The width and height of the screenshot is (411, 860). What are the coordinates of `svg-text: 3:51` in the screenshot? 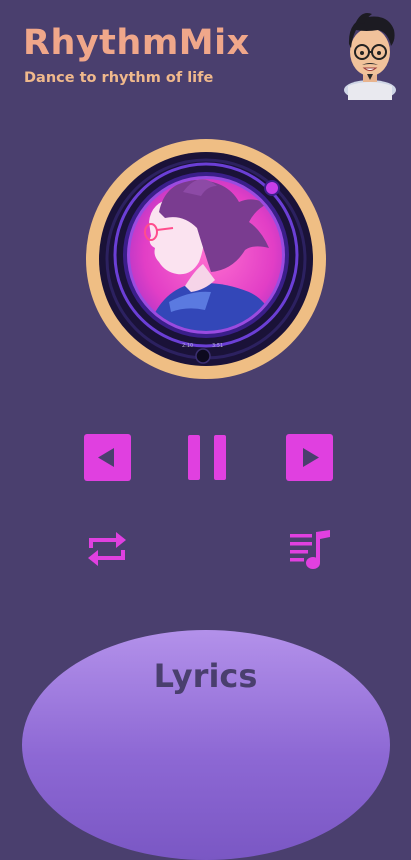 It's located at (217, 346).